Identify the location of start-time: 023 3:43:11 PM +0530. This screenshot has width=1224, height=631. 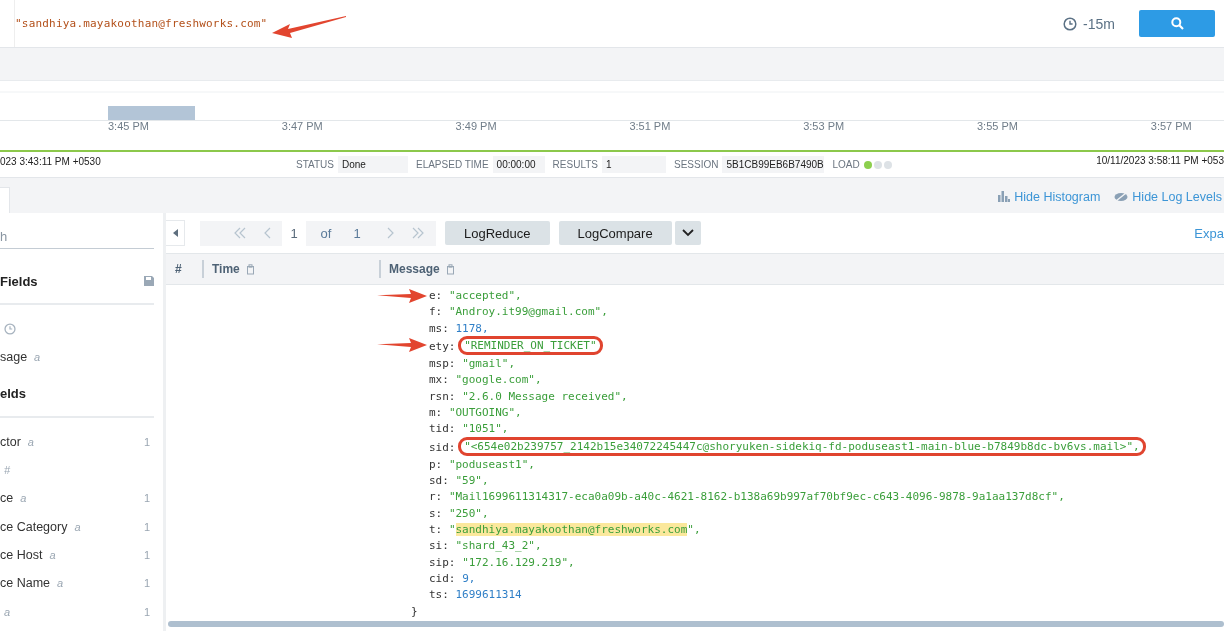
(51, 161).